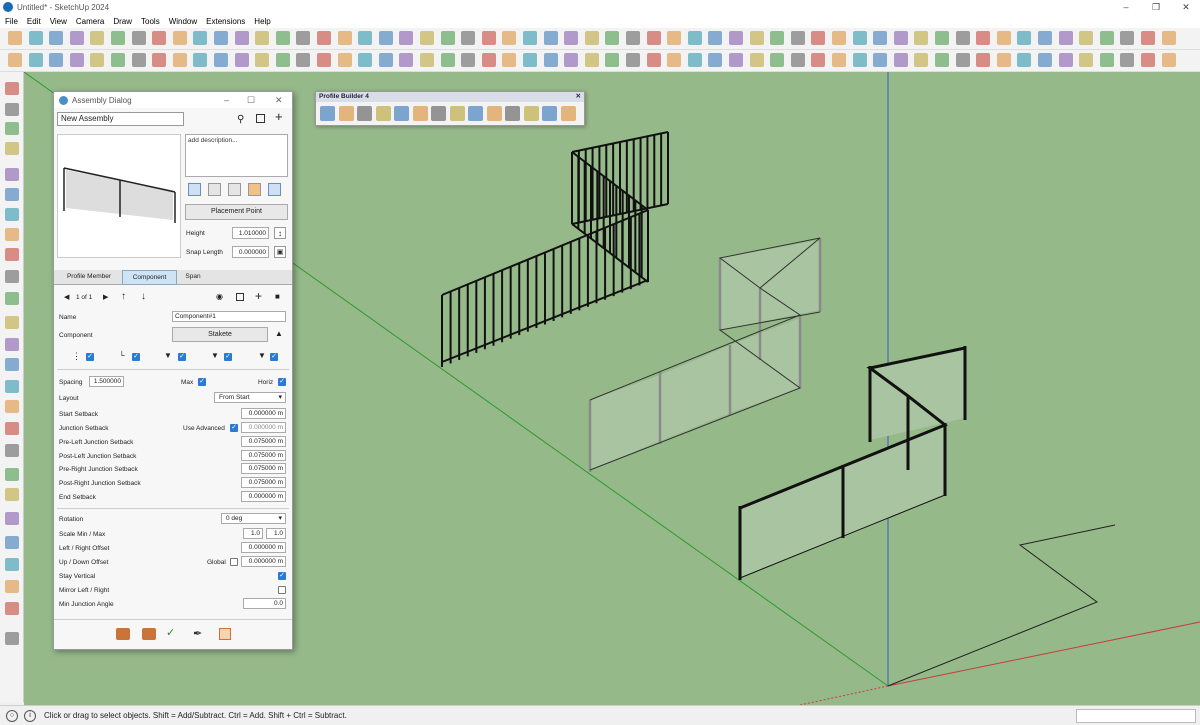 The image size is (1200, 725). Describe the element at coordinates (1106, 38) in the screenshot. I see `toolbar1-tool-54-icon` at that location.